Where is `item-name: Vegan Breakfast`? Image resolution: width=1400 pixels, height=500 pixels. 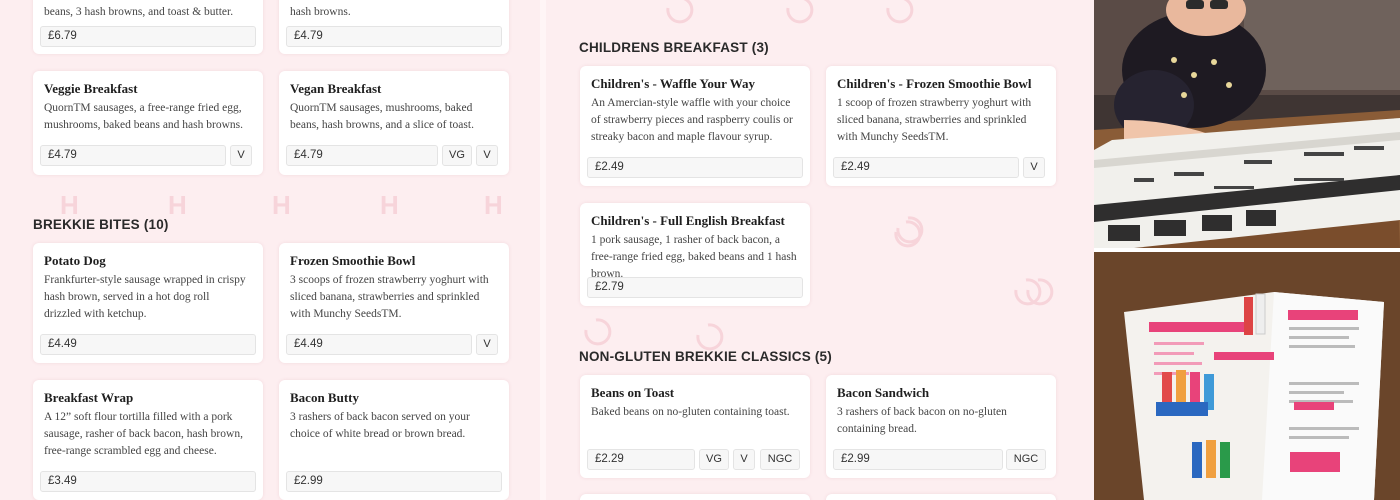
item-name: Vegan Breakfast is located at coordinates (336, 88).